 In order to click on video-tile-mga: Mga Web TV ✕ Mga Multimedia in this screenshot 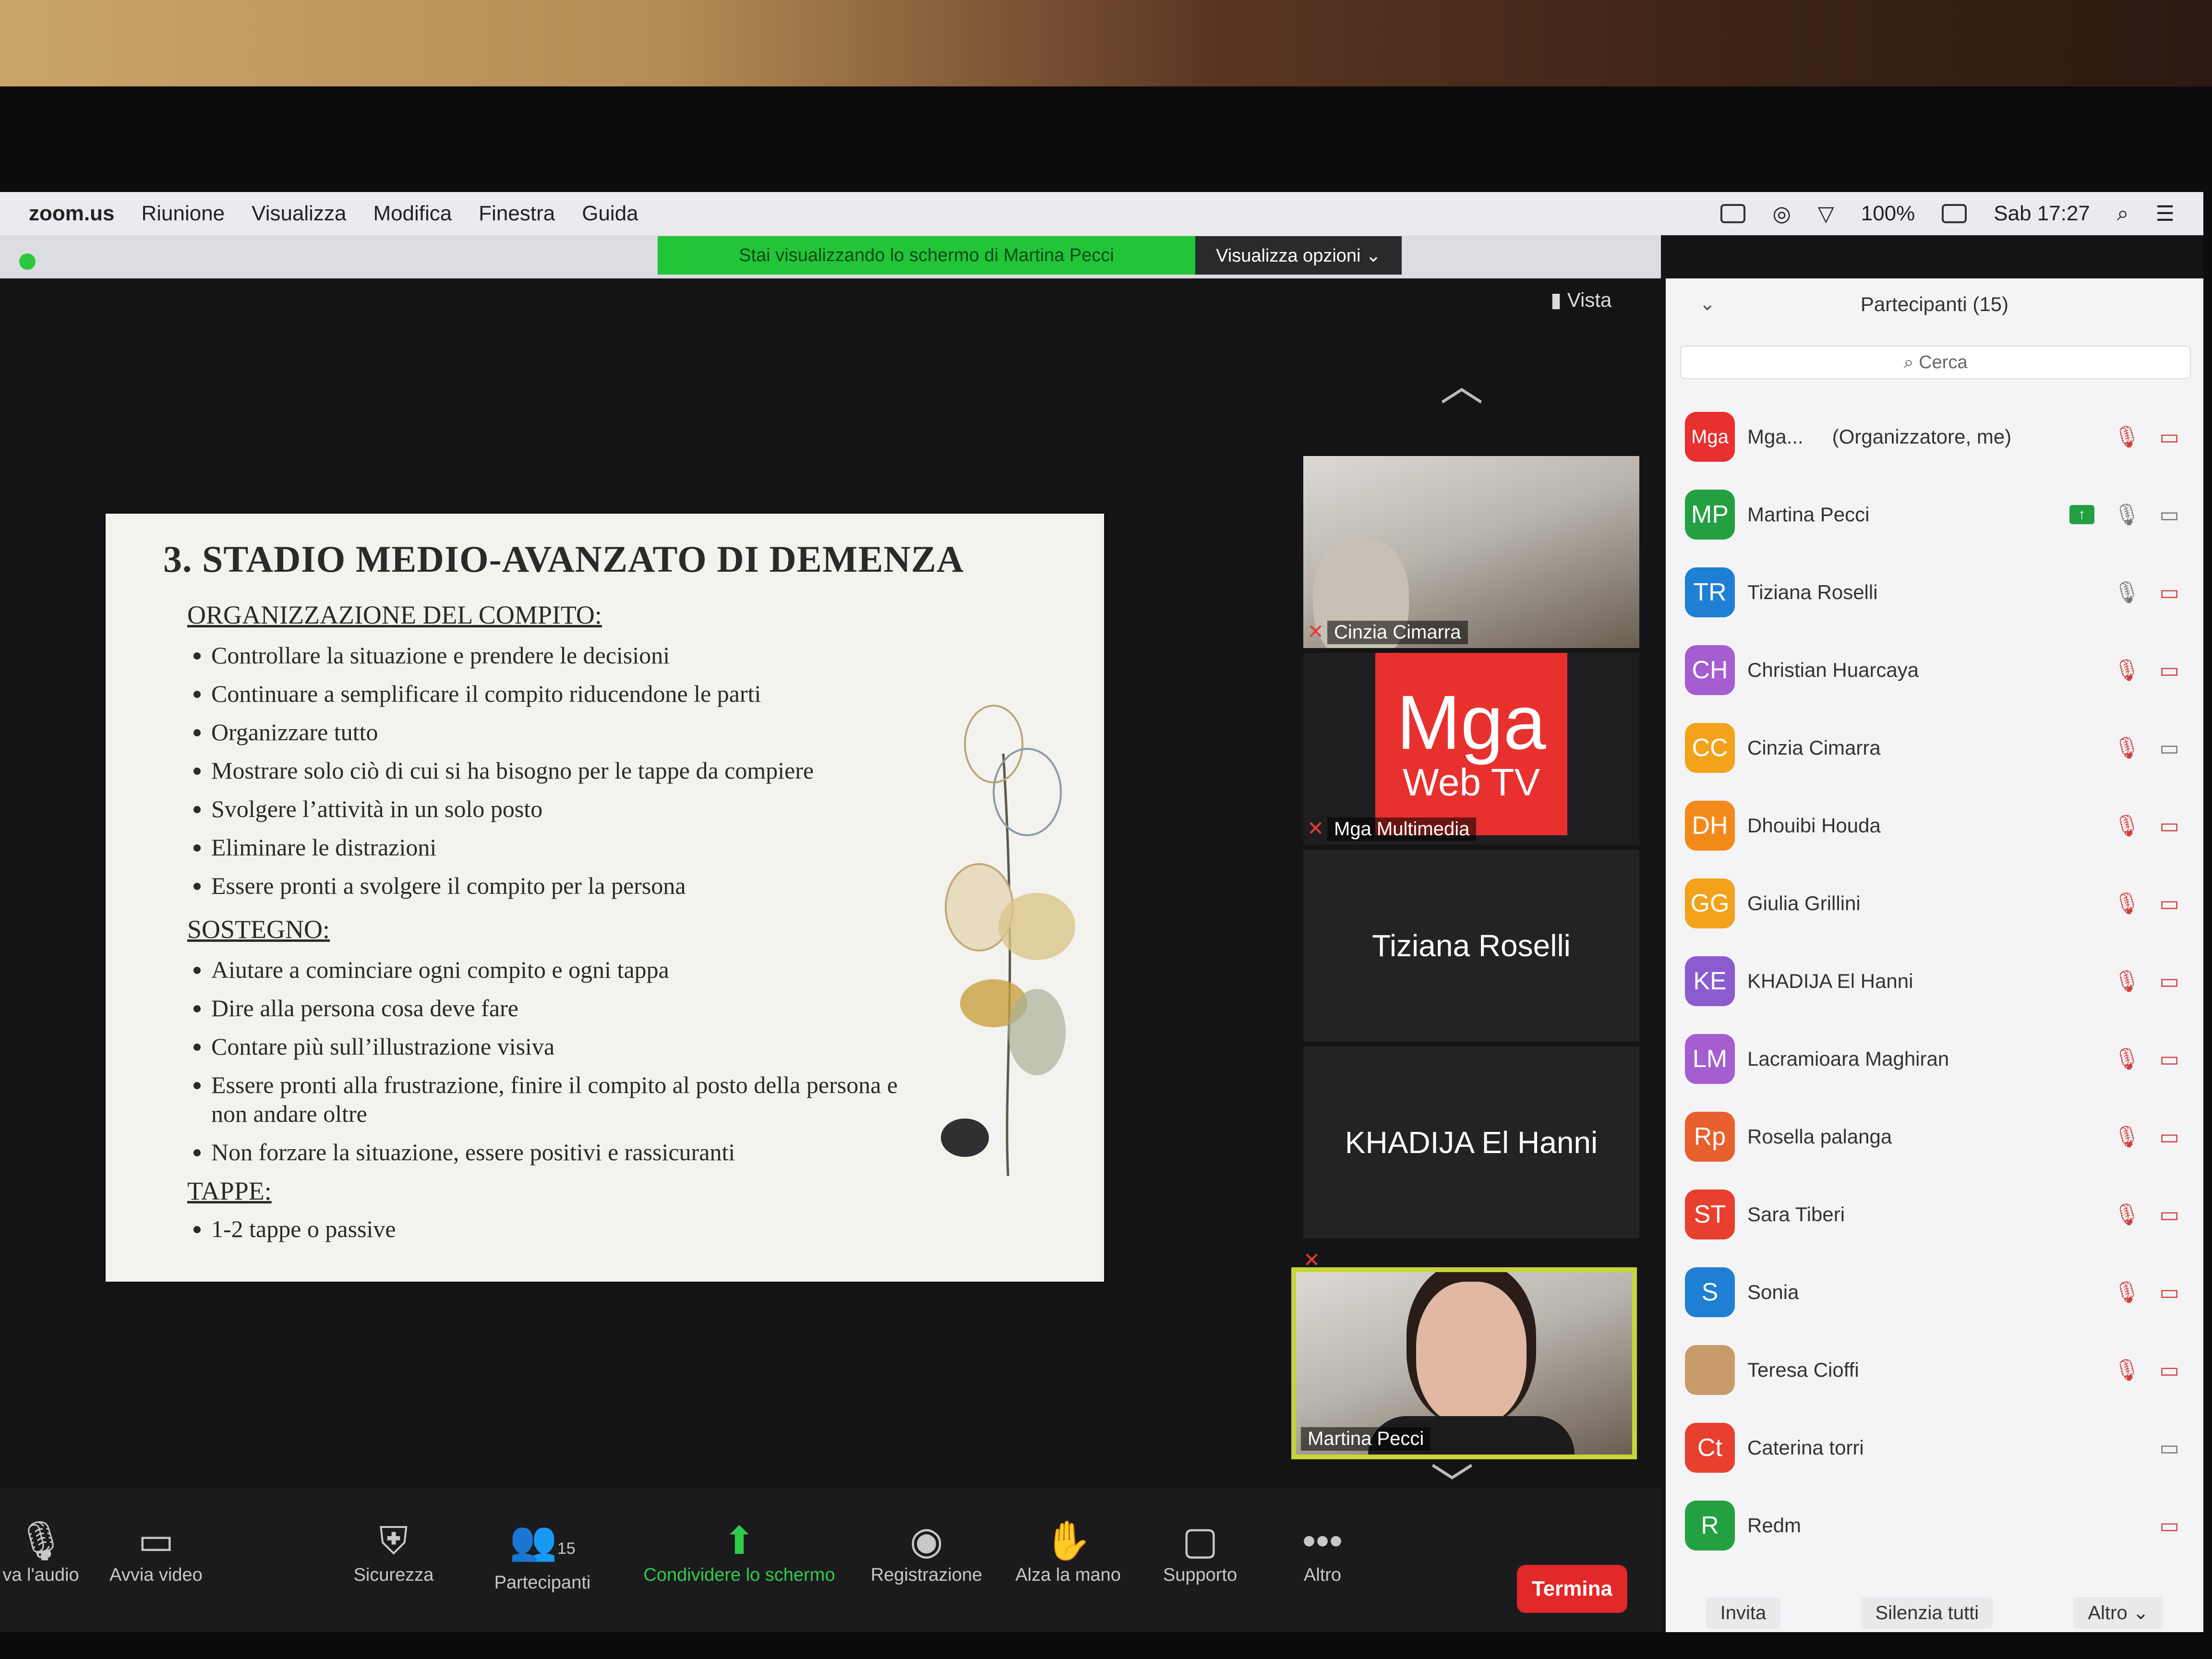, I will do `click(1471, 749)`.